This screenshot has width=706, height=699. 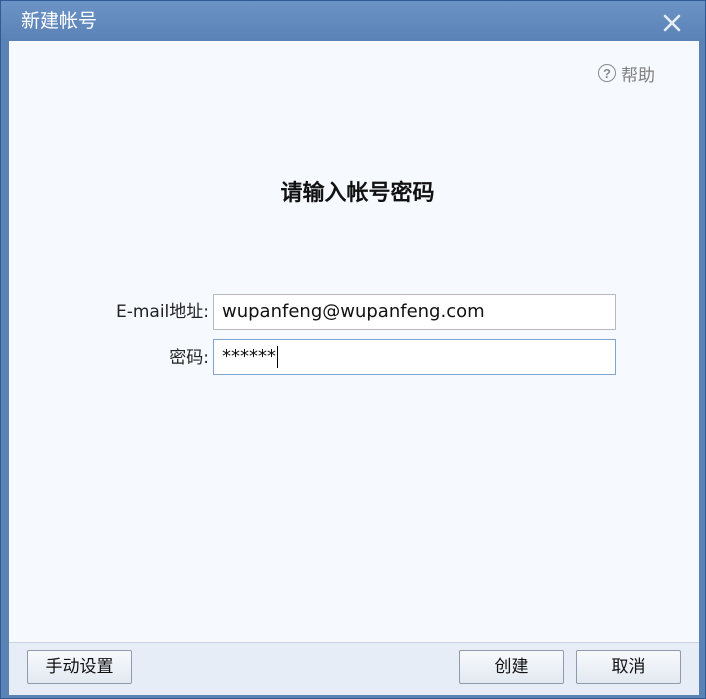 I want to click on window-title: 新建帐号, so click(x=59, y=21).